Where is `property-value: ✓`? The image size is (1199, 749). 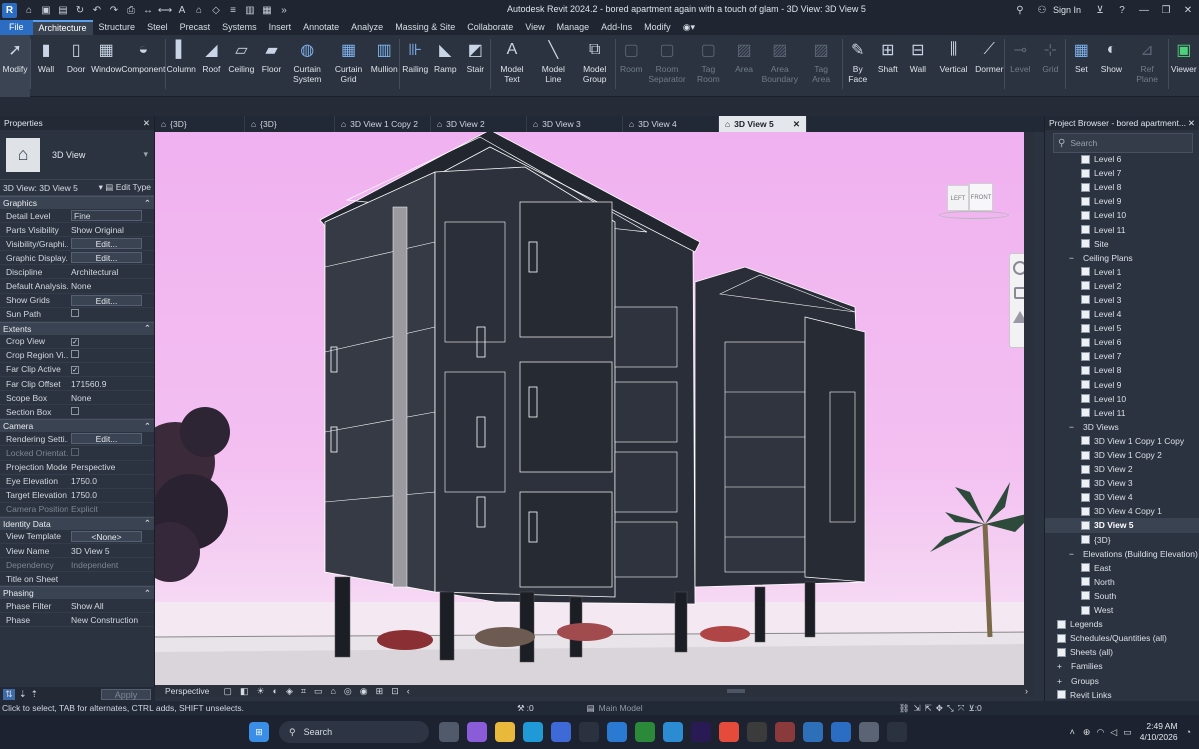
property-value: ✓ is located at coordinates (111, 369).